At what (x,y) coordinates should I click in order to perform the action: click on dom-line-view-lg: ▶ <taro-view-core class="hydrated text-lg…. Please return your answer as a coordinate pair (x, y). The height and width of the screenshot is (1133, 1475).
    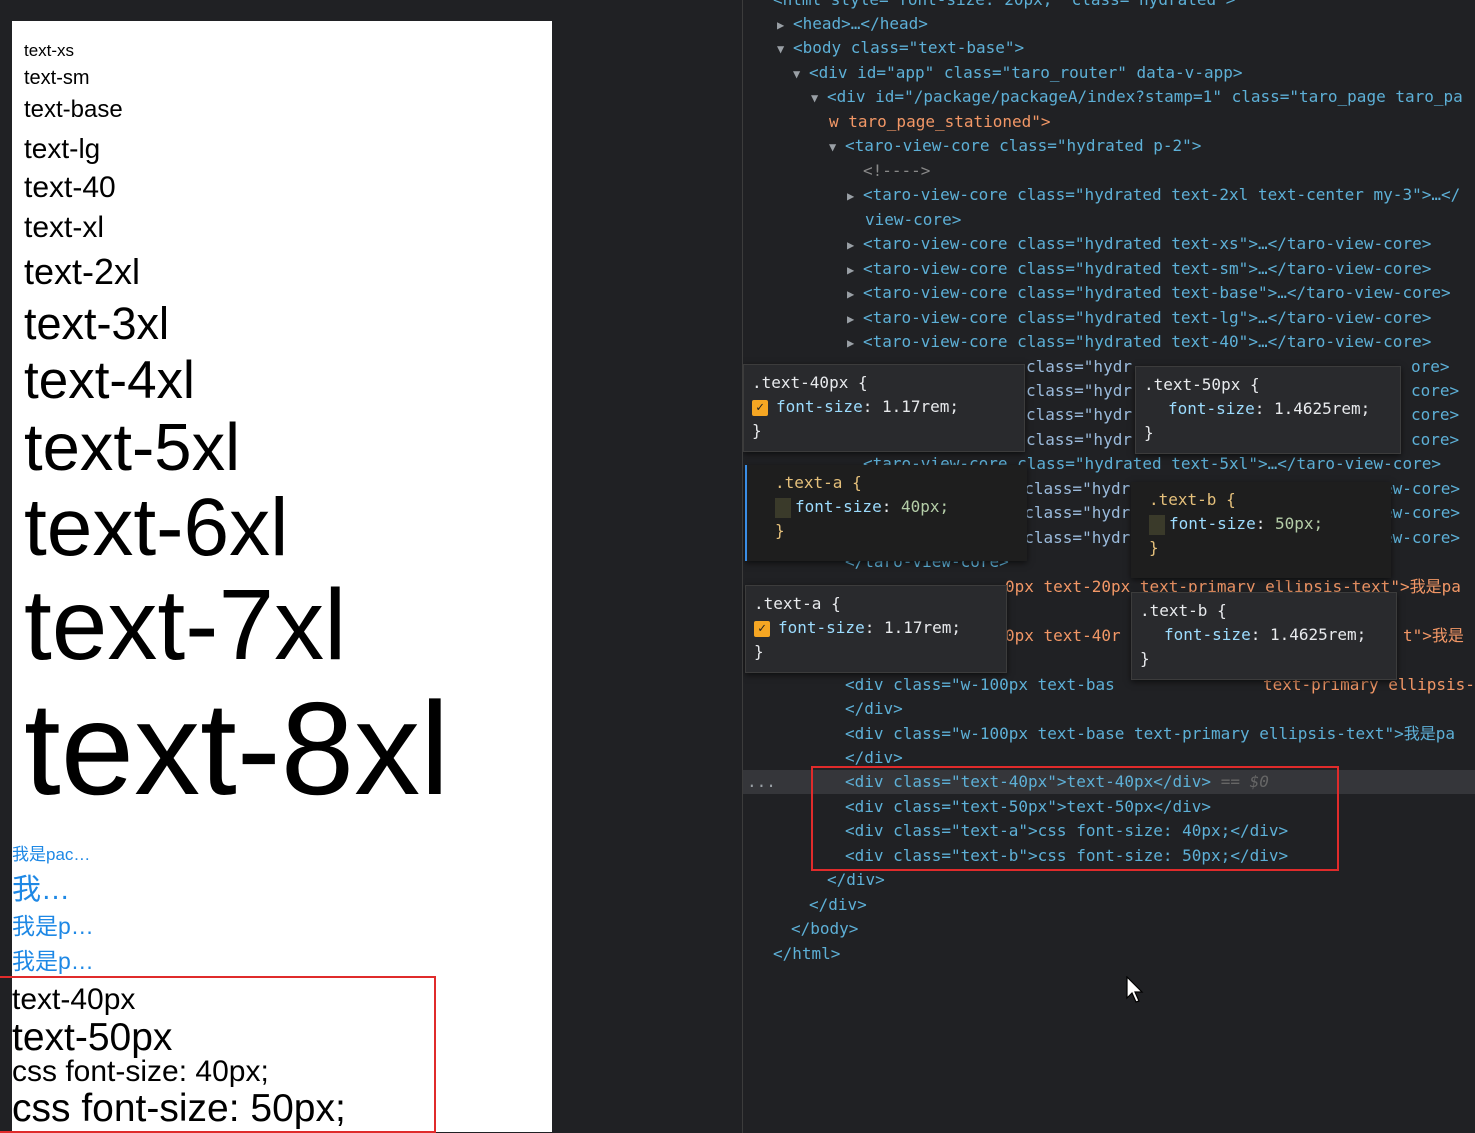
    Looking at the image, I should click on (1139, 318).